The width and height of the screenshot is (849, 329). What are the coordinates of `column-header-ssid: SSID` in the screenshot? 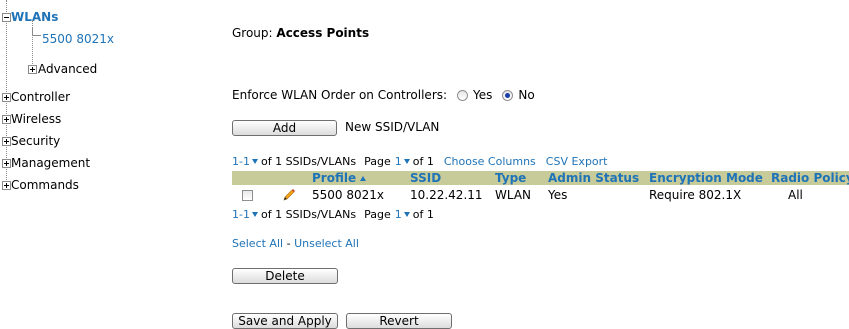 It's located at (425, 178).